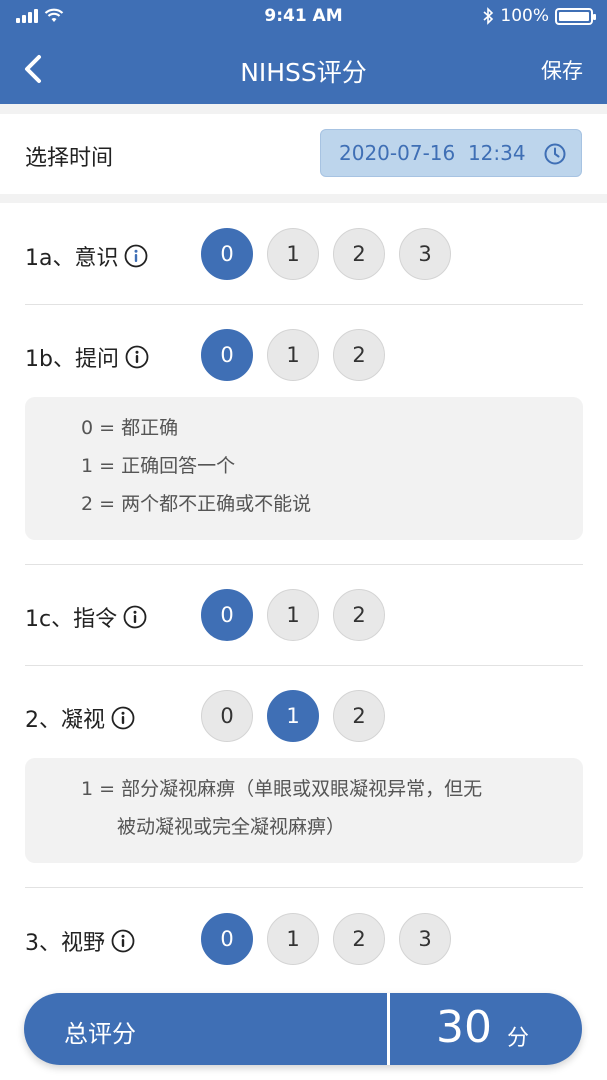 The height and width of the screenshot is (1080, 607). Describe the element at coordinates (65, 720) in the screenshot. I see `item-label-text: 2、凝视` at that location.